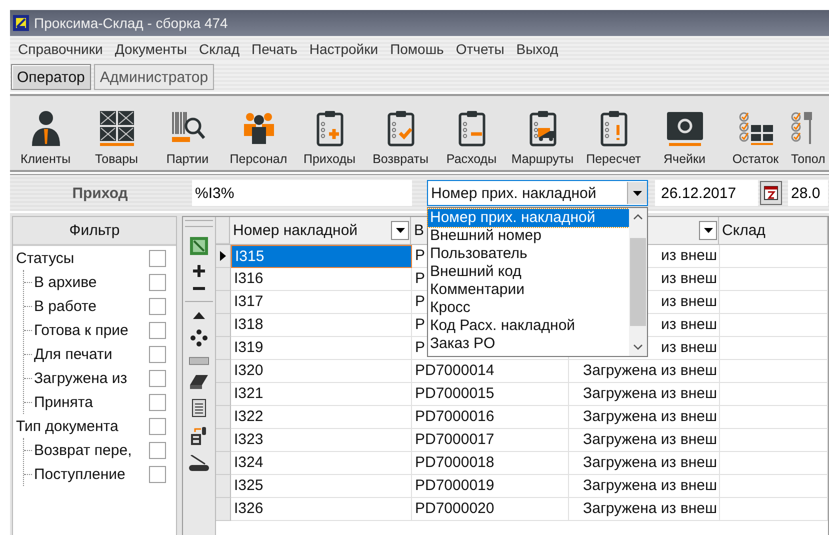 This screenshot has height=535, width=829. Describe the element at coordinates (199, 361) in the screenshot. I see `barcode-icon` at that location.